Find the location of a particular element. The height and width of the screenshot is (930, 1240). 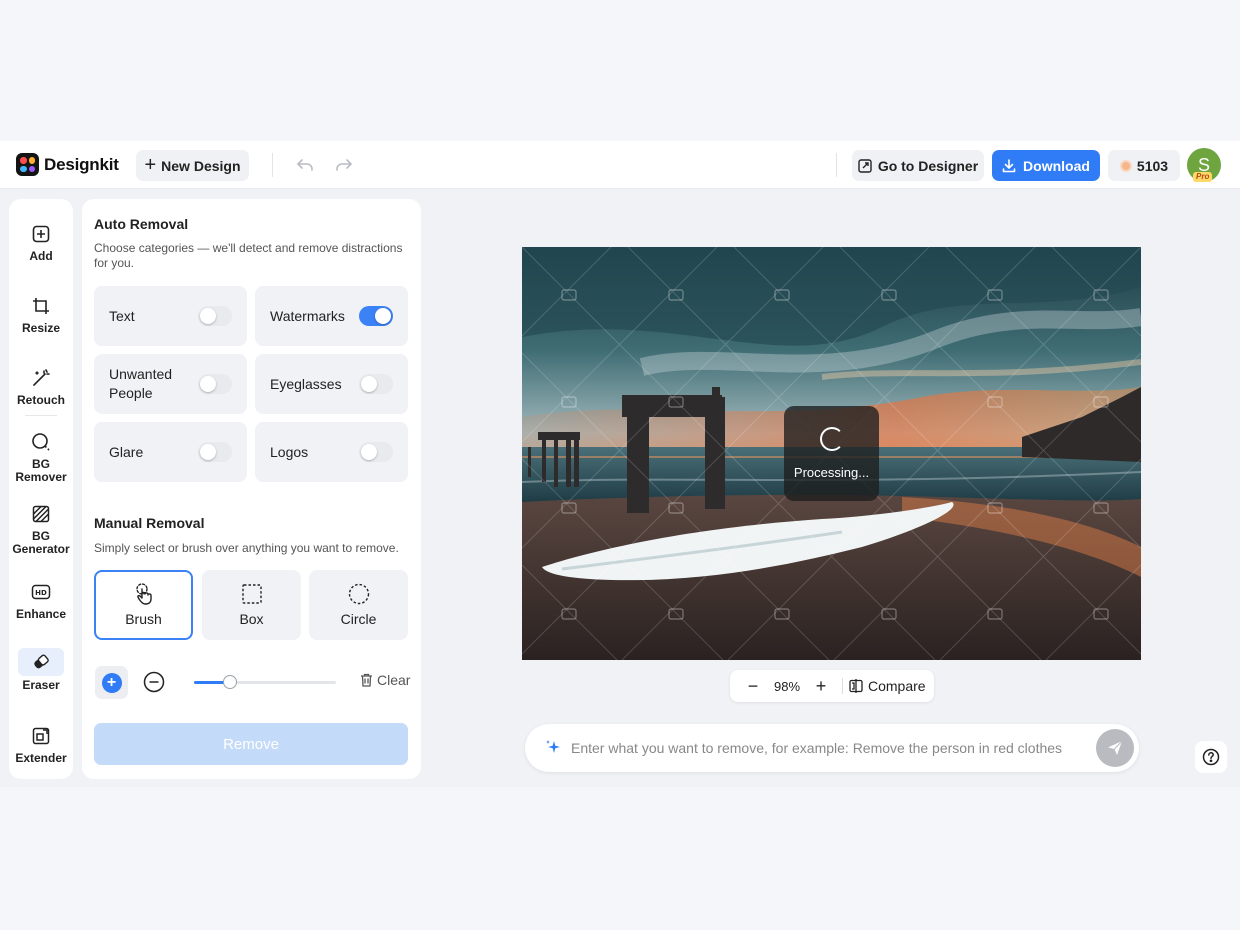

remove-prompt-input is located at coordinates (831, 748).